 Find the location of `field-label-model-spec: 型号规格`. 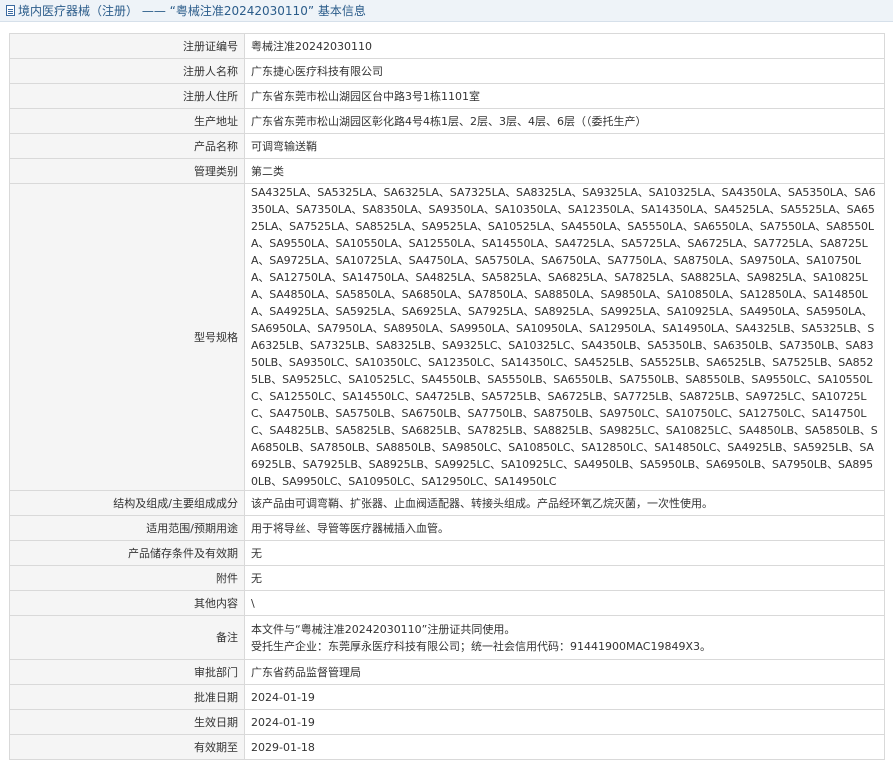

field-label-model-spec: 型号规格 is located at coordinates (127, 337).